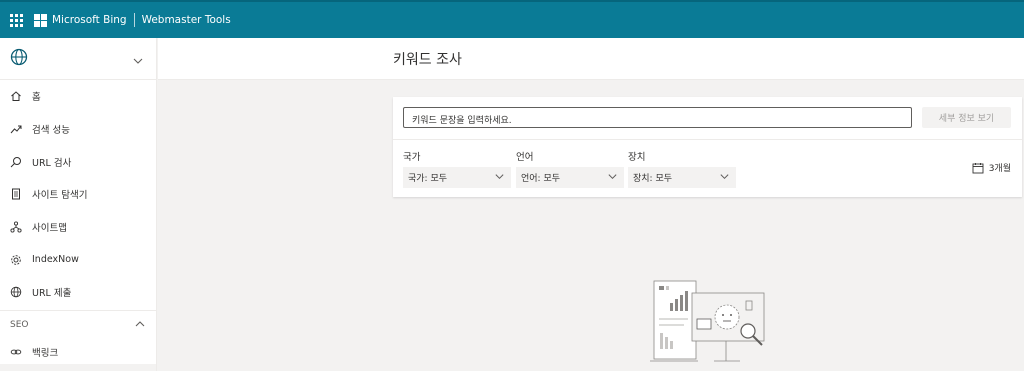 This screenshot has width=1024, height=371. What do you see at coordinates (49, 229) in the screenshot?
I see `sidebar-item-label: 사이트맵` at bounding box center [49, 229].